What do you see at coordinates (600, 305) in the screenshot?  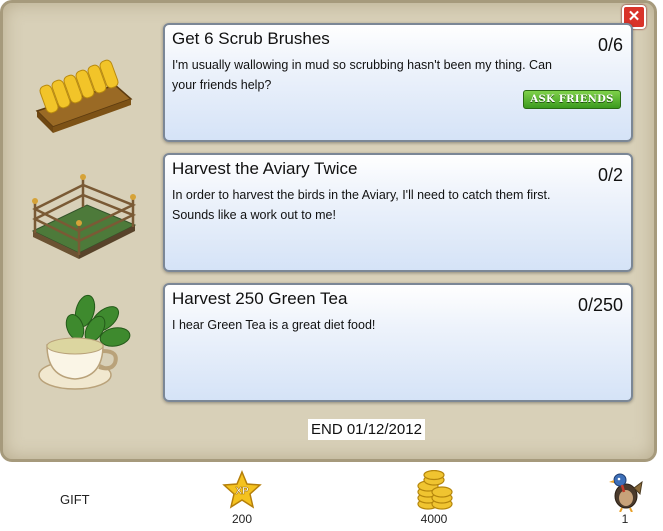 I see `quest-progress: 0/250` at bounding box center [600, 305].